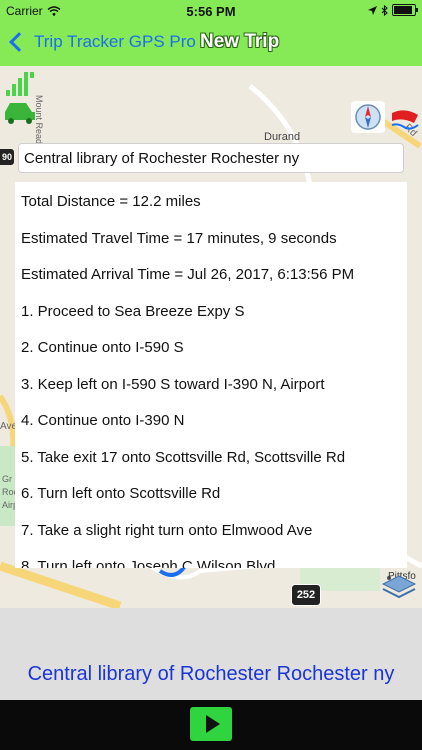 The image size is (422, 750). Describe the element at coordinates (7, 479) in the screenshot. I see `map-label-gr: Gr` at that location.